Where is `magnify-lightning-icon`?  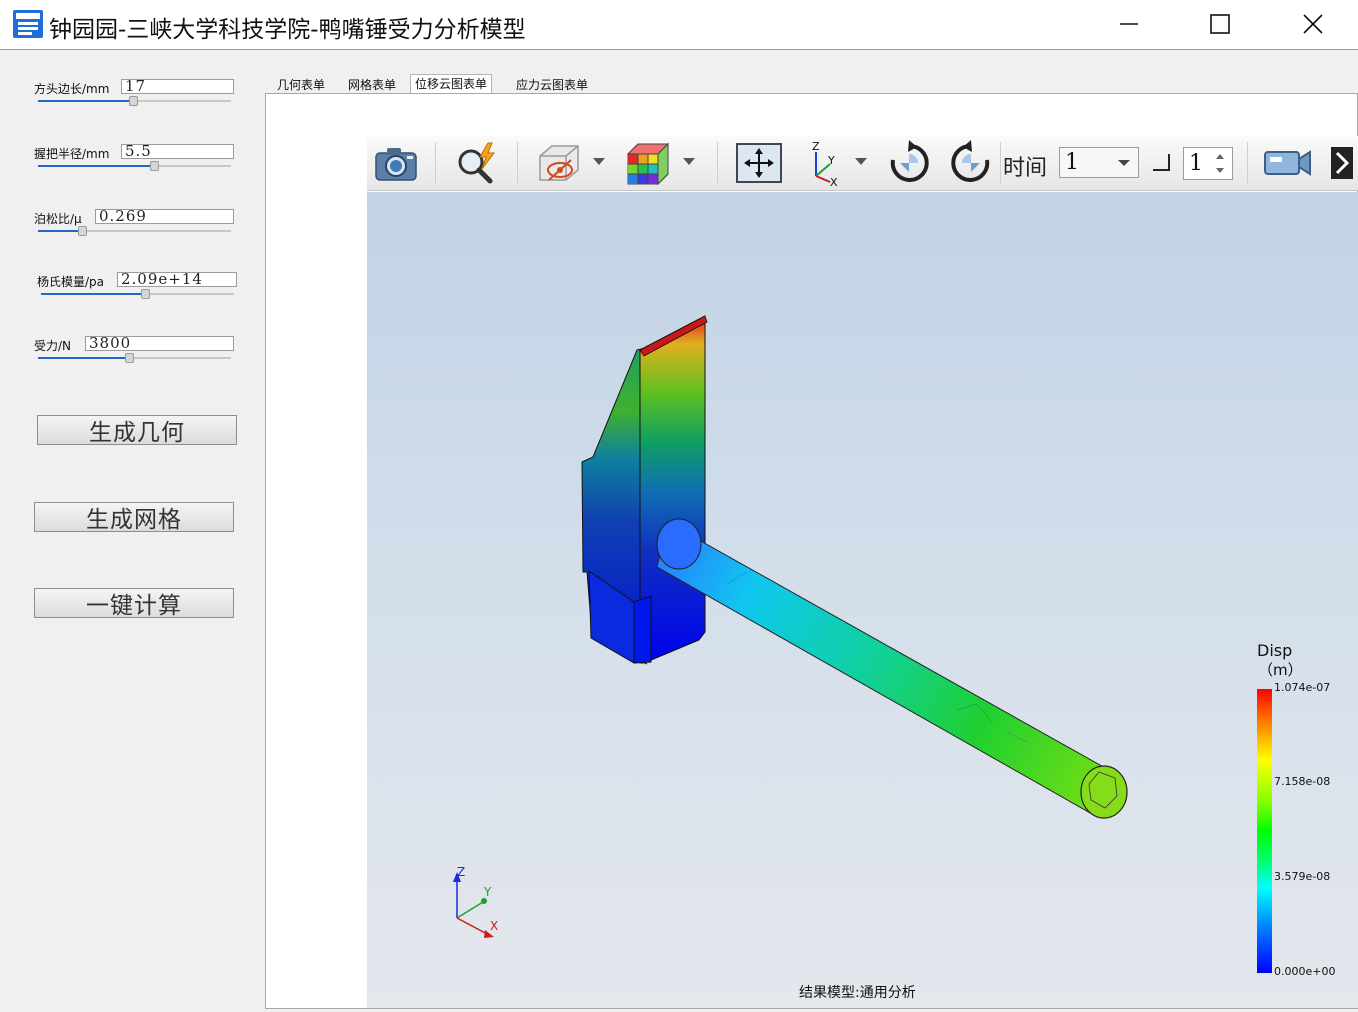
magnify-lightning-icon is located at coordinates (476, 163).